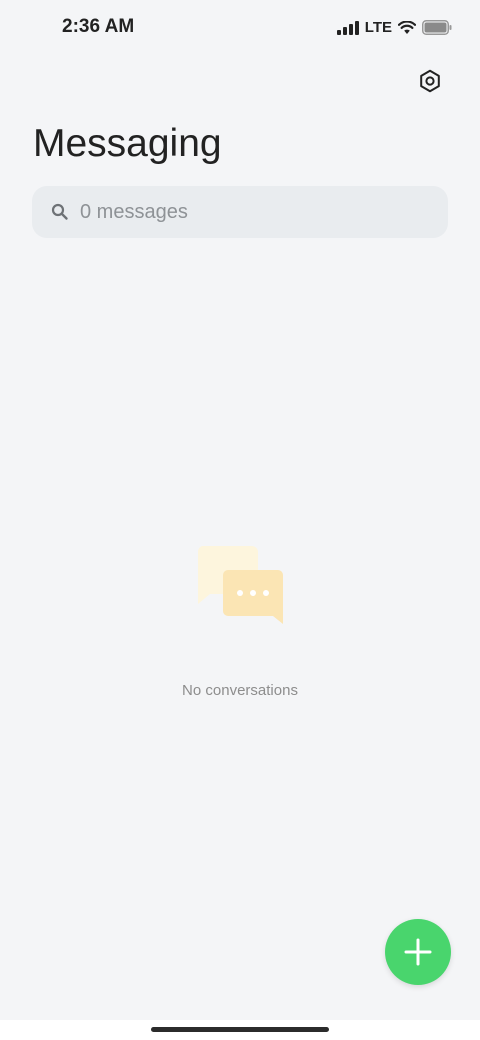 This screenshot has height=1040, width=480. Describe the element at coordinates (347, 27) in the screenshot. I see `signal-icon` at that location.